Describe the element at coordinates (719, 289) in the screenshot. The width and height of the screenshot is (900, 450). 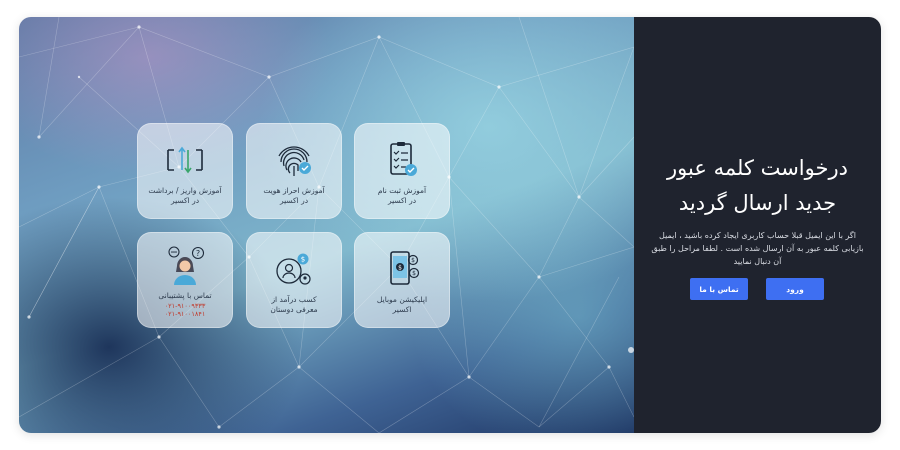
I see `contact-us-button: تماس با ما` at that location.